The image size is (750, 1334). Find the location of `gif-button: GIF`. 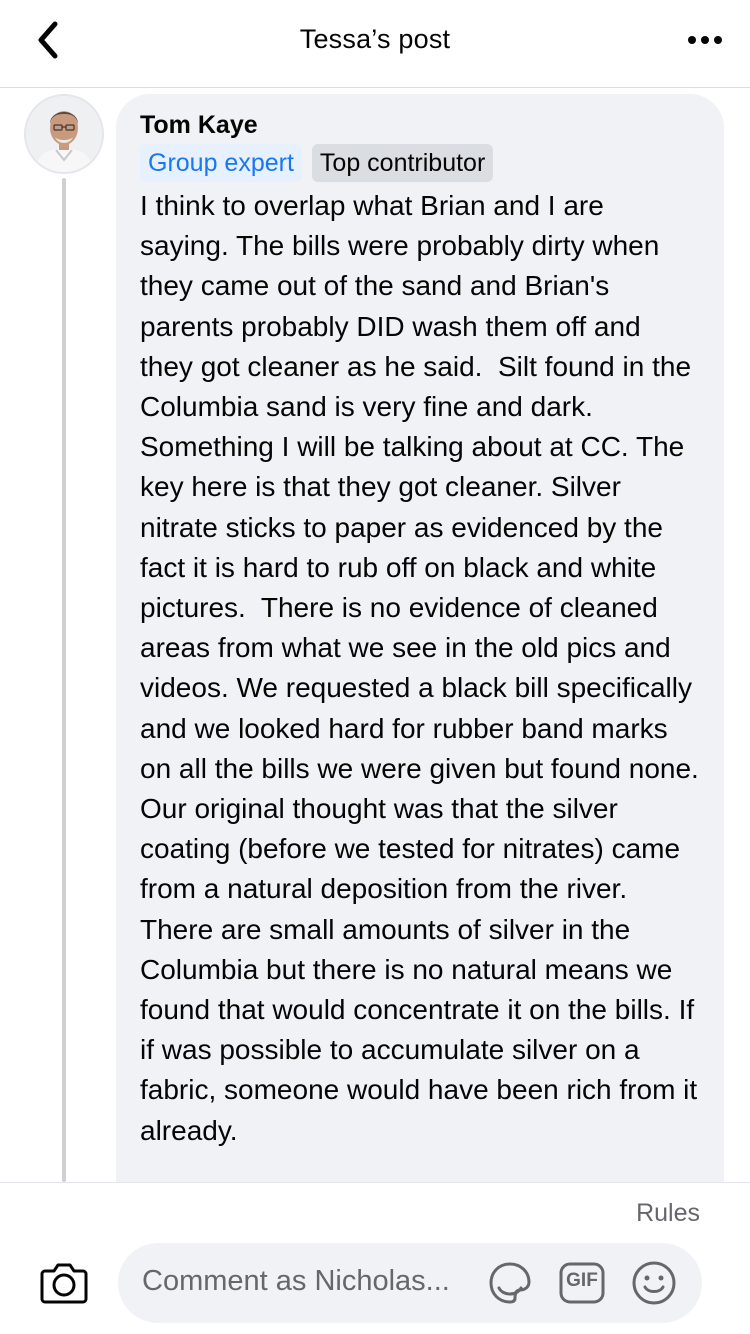

gif-button: GIF is located at coordinates (582, 1283).